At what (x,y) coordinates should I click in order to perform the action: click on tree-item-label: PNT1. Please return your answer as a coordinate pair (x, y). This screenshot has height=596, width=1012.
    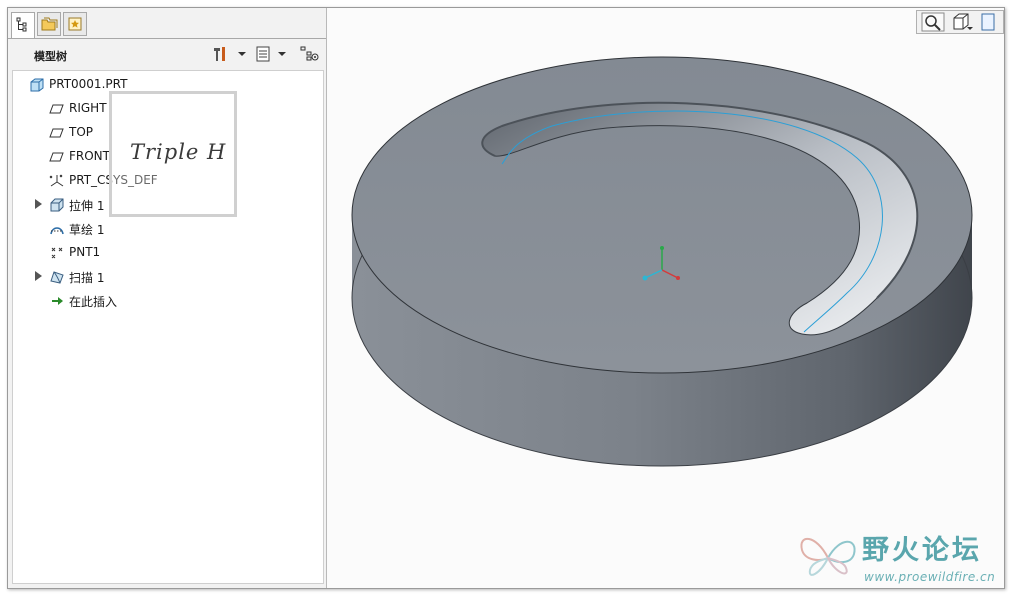
    Looking at the image, I should click on (85, 252).